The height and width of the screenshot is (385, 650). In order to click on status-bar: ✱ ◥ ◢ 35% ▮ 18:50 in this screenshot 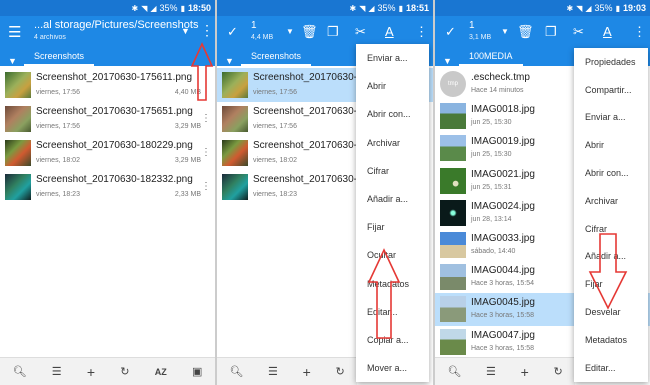, I will do `click(107, 8)`.